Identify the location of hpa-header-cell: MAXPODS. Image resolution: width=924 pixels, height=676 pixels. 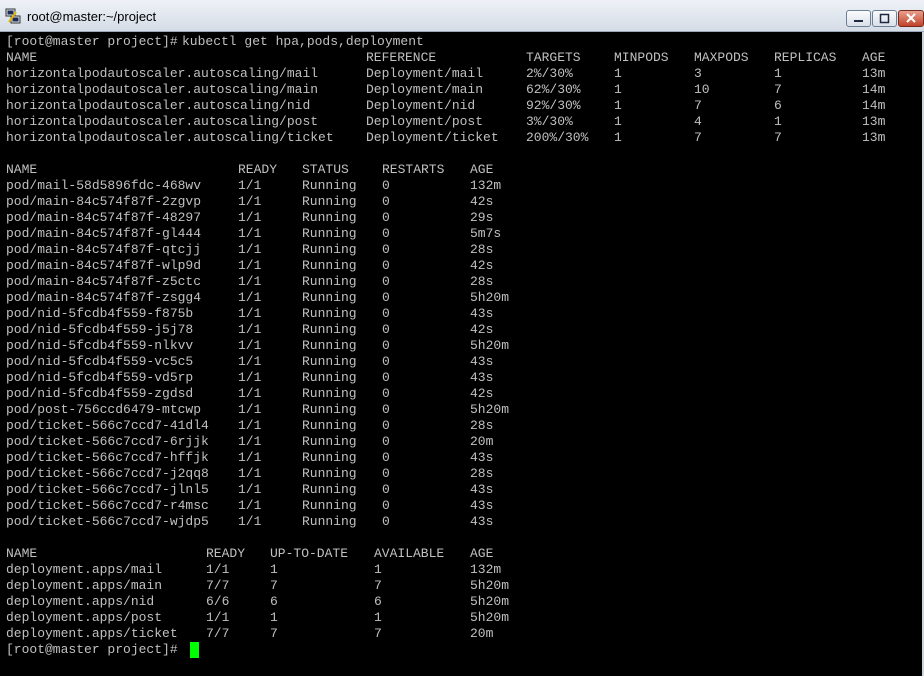
(721, 57).